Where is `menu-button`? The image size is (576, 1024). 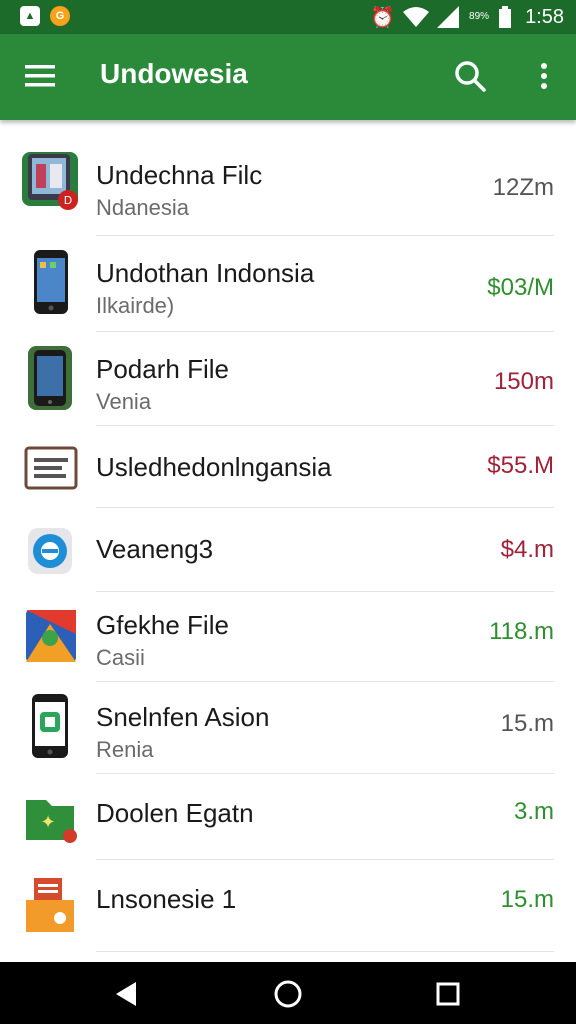
menu-button is located at coordinates (40, 76).